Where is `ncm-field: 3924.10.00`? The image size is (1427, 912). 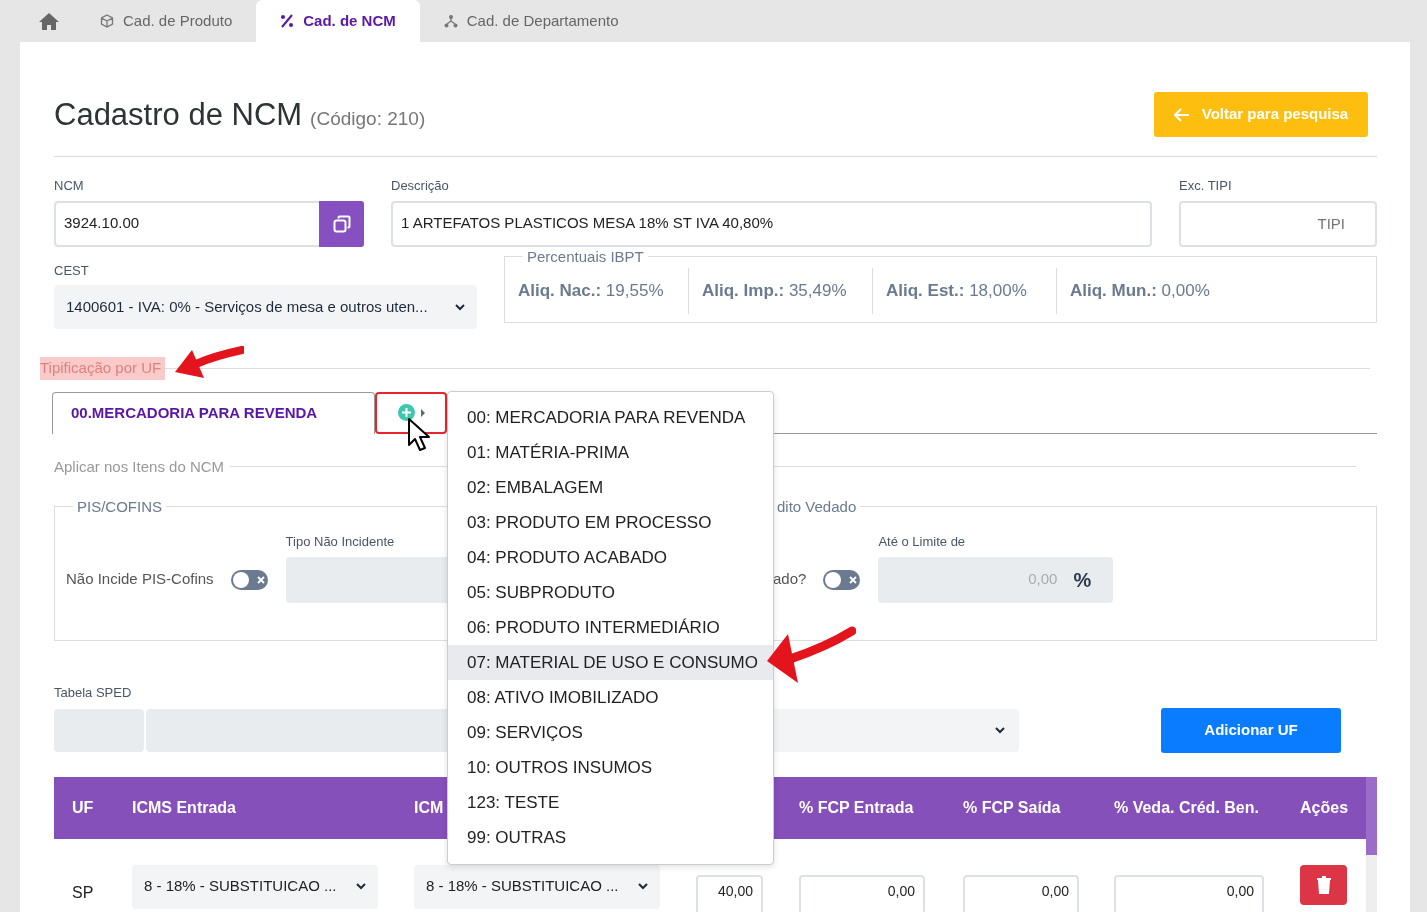 ncm-field: 3924.10.00 is located at coordinates (186, 223).